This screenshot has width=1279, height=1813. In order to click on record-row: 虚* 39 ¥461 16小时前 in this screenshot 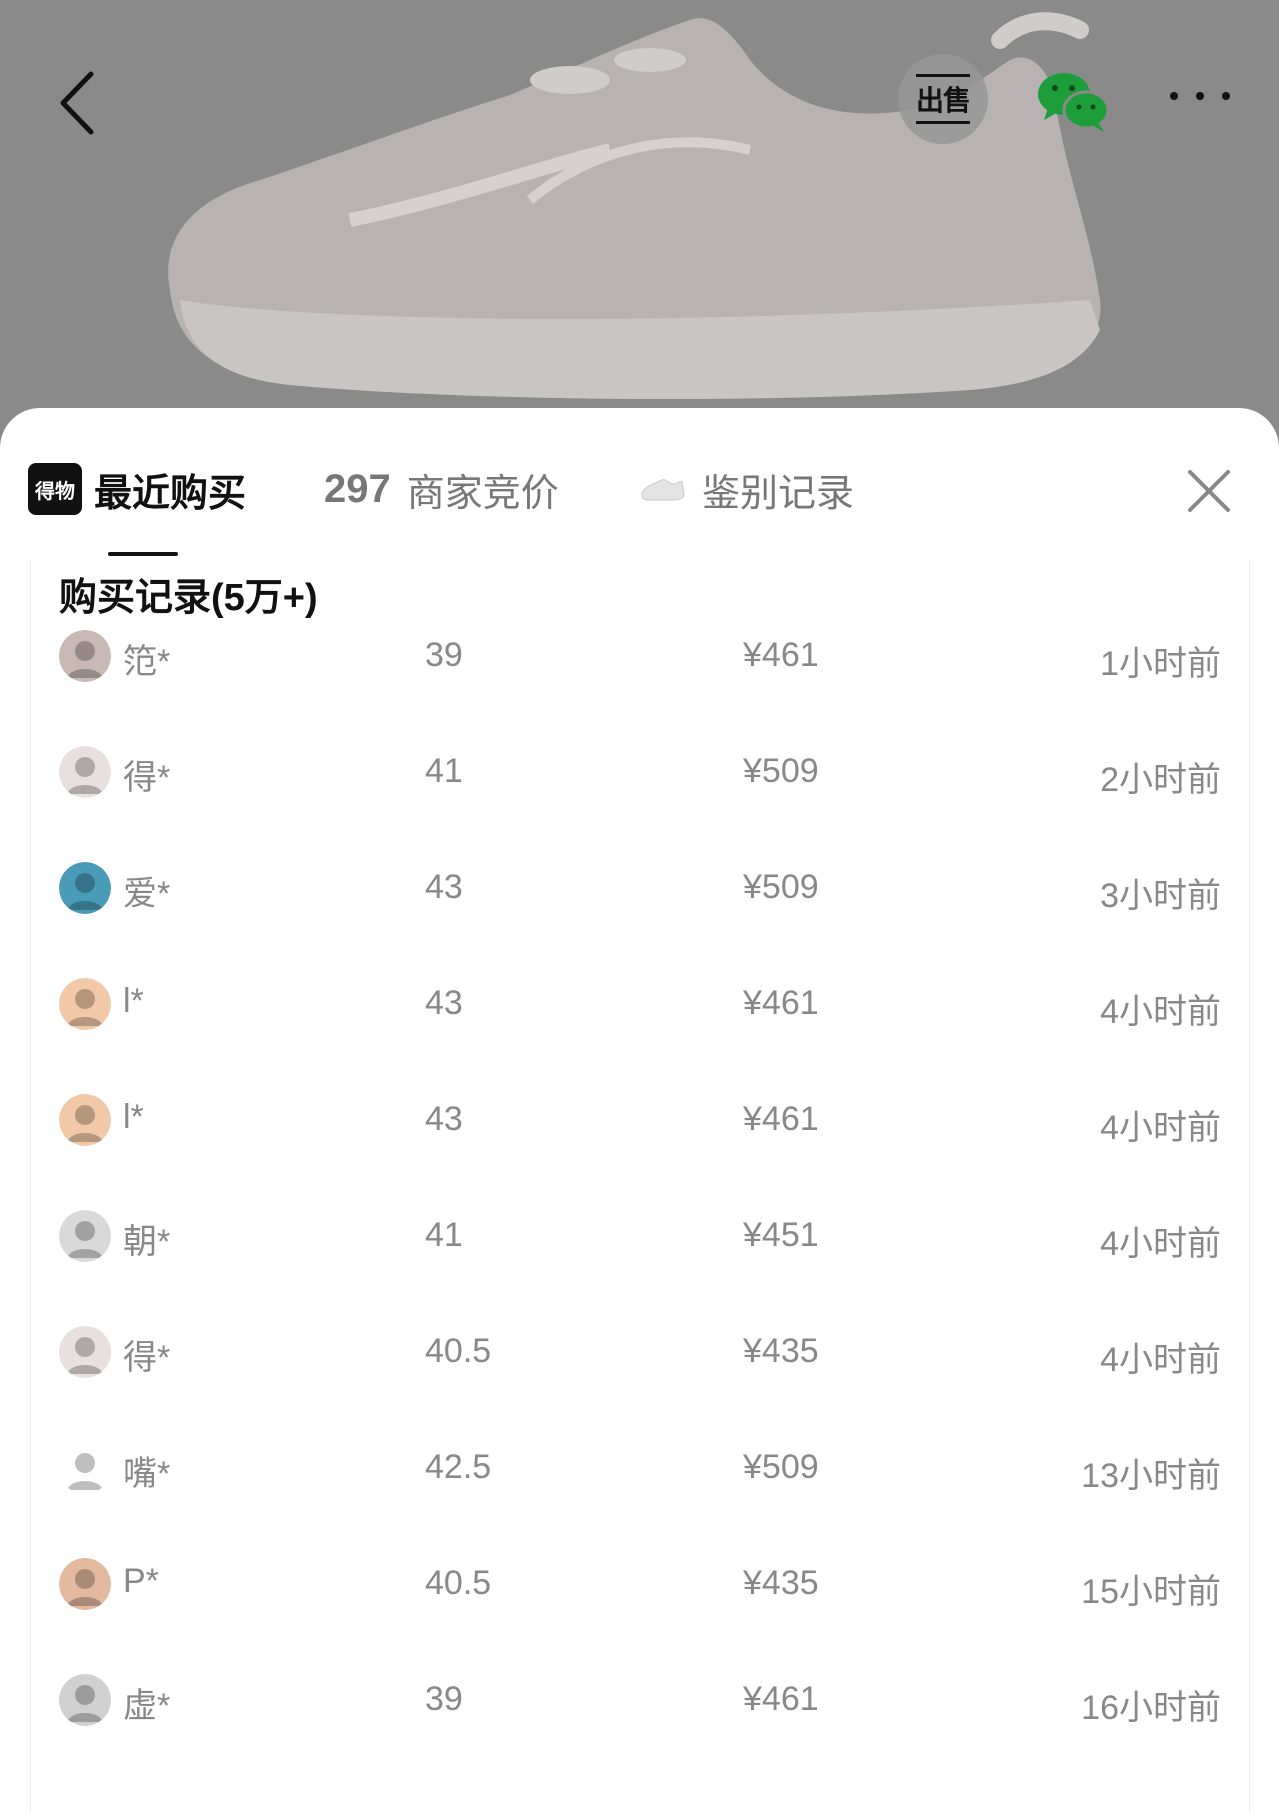, I will do `click(641, 1724)`.